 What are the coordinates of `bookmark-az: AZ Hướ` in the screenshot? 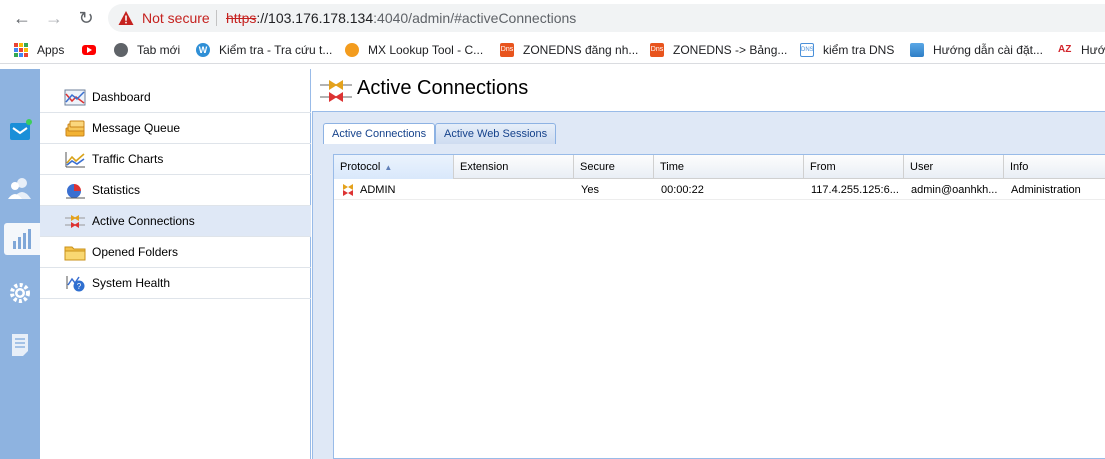 It's located at (1081, 50).